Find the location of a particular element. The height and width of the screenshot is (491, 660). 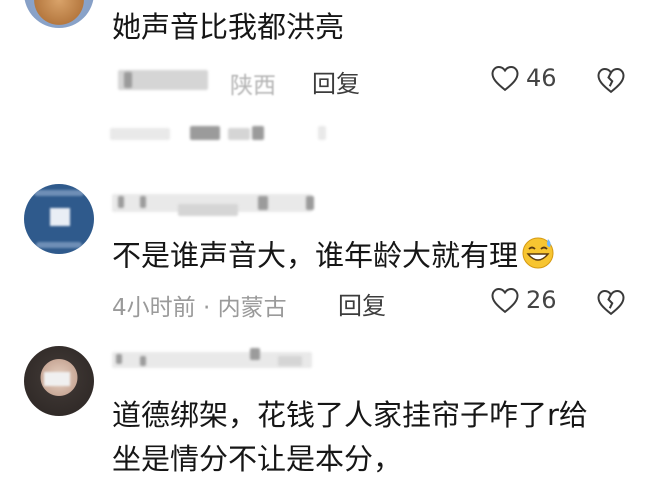

like-count: 26 is located at coordinates (541, 300).